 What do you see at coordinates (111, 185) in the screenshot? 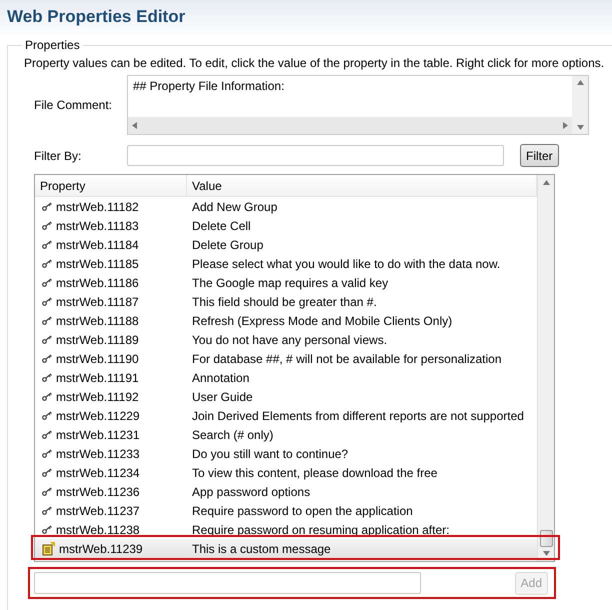
I see `column-header: Property` at bounding box center [111, 185].